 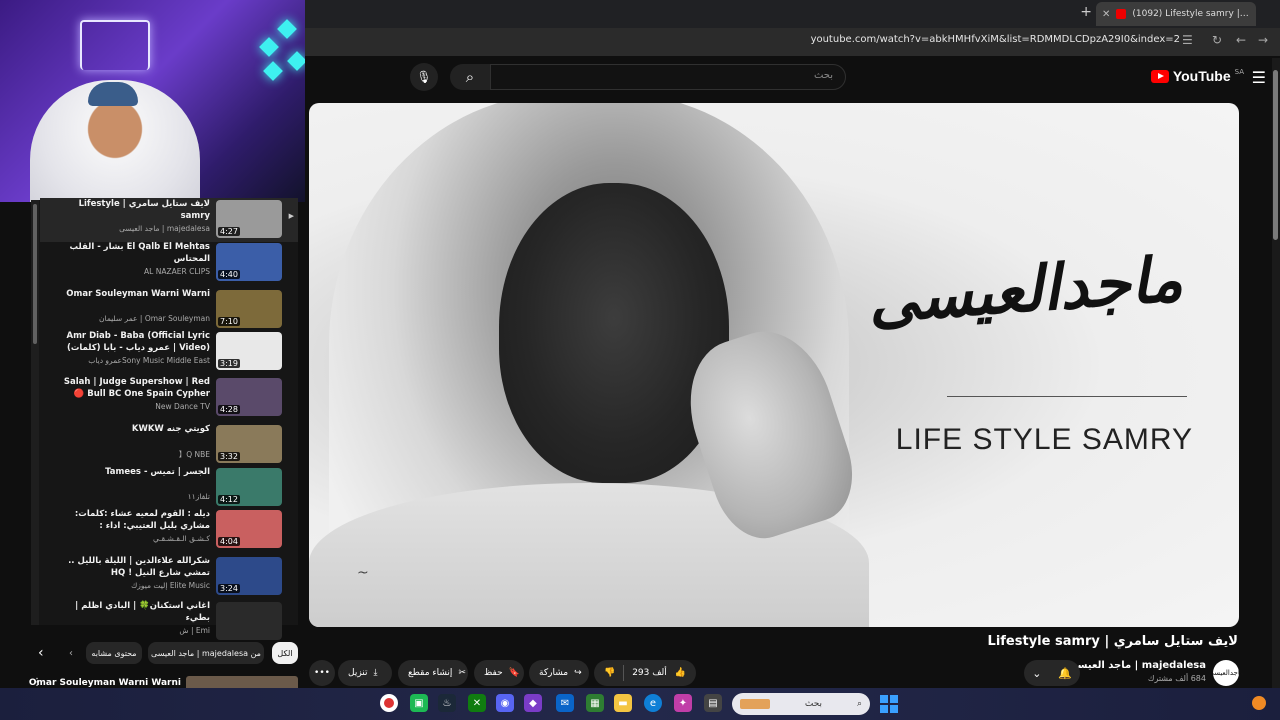 I want to click on playlist-scroll-thumb, so click(x=35, y=274).